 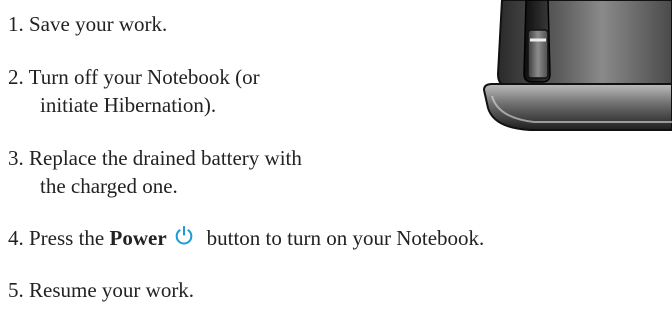 What do you see at coordinates (16, 77) in the screenshot?
I see `step-number: 2.` at bounding box center [16, 77].